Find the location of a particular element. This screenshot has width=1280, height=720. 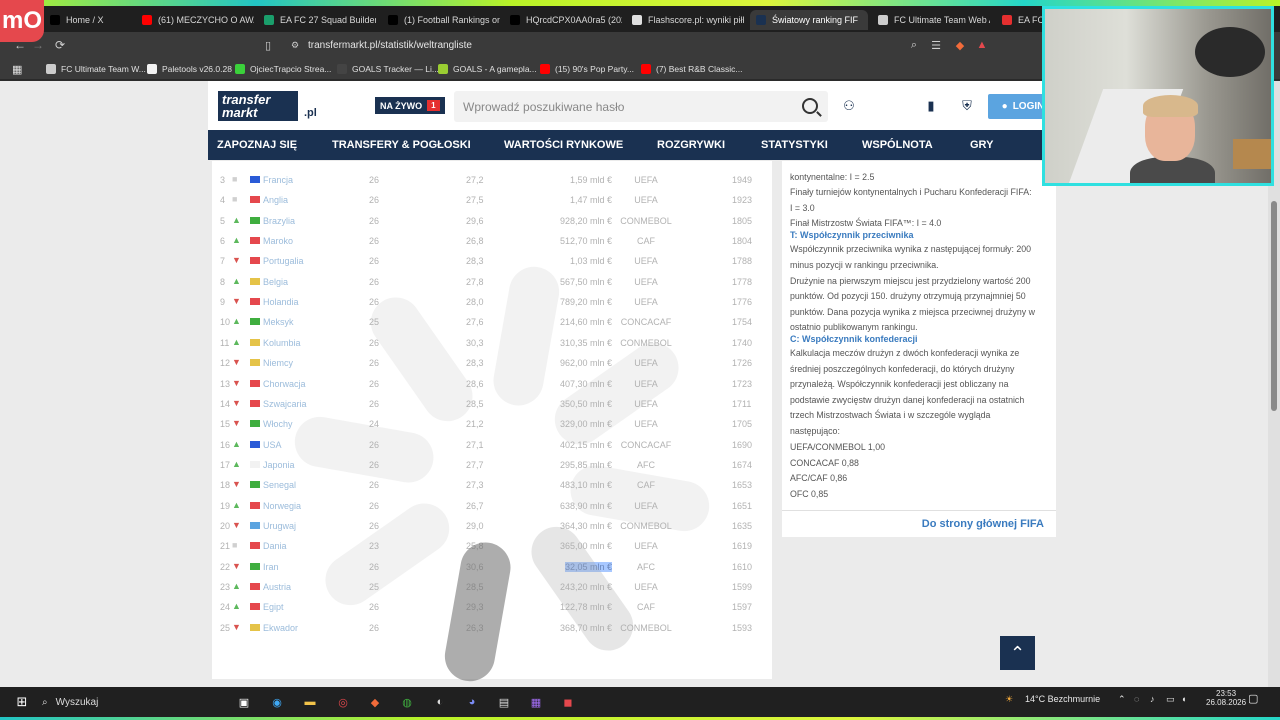

country-link: Senegal is located at coordinates (279, 485).